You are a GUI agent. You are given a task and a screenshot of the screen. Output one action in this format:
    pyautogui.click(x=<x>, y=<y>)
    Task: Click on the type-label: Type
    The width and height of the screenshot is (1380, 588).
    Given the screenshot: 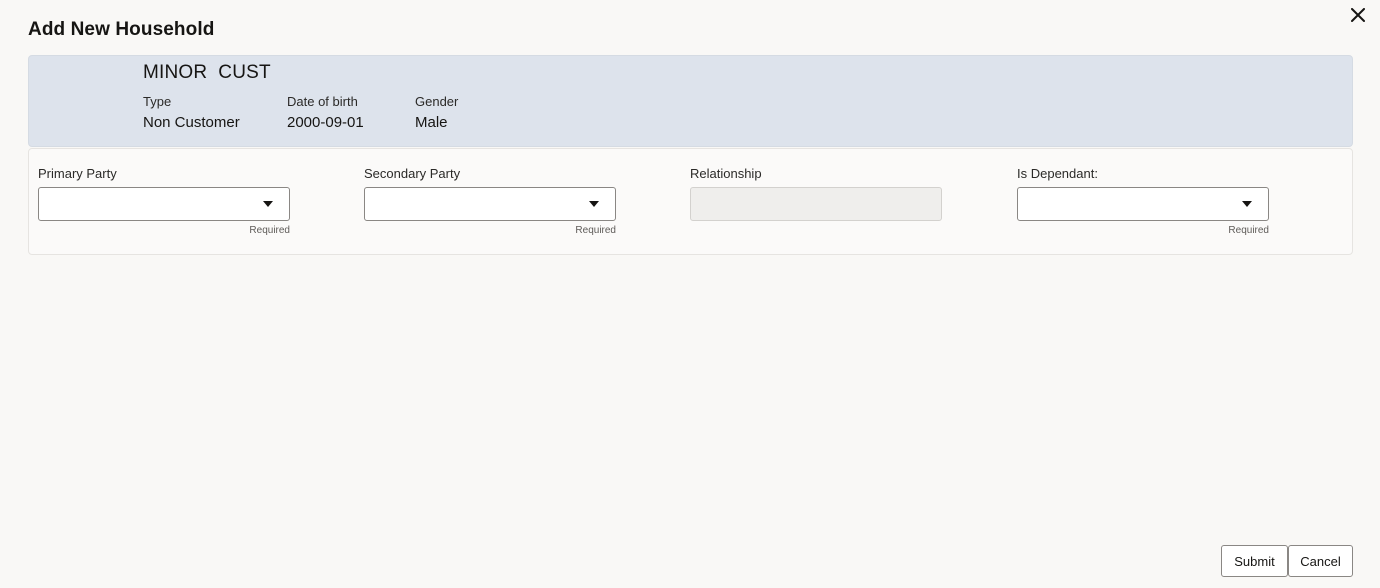 What is the action you would take?
    pyautogui.click(x=157, y=101)
    